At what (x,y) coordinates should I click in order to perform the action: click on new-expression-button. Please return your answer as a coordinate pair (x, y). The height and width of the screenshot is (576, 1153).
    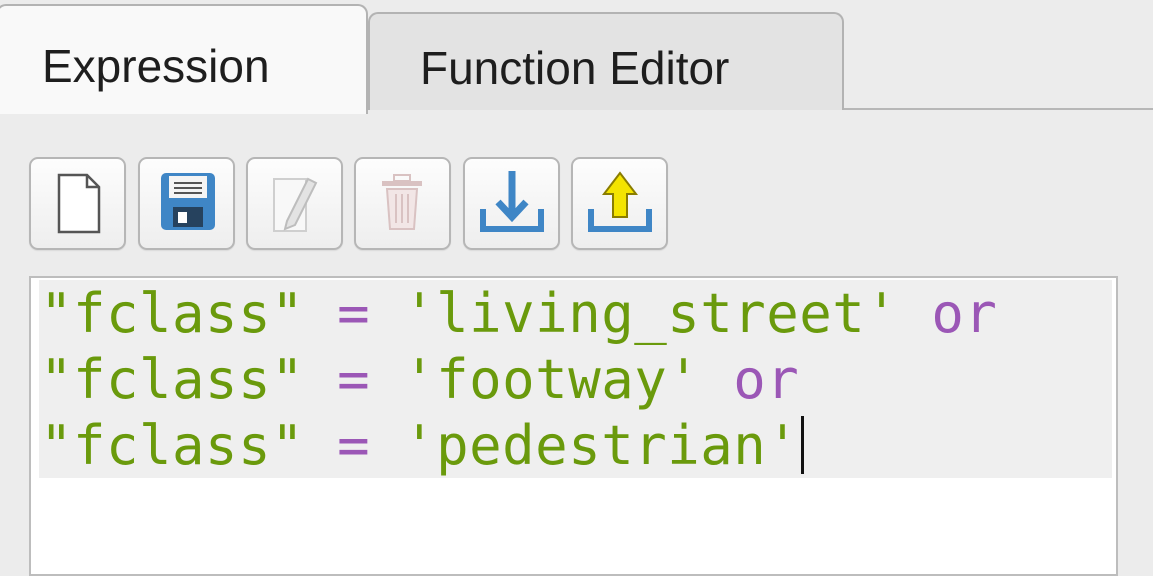
    Looking at the image, I should click on (77, 203).